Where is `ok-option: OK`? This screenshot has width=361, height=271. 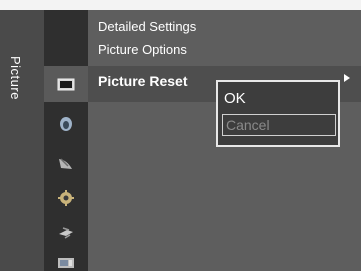
ok-option: OK is located at coordinates (235, 98).